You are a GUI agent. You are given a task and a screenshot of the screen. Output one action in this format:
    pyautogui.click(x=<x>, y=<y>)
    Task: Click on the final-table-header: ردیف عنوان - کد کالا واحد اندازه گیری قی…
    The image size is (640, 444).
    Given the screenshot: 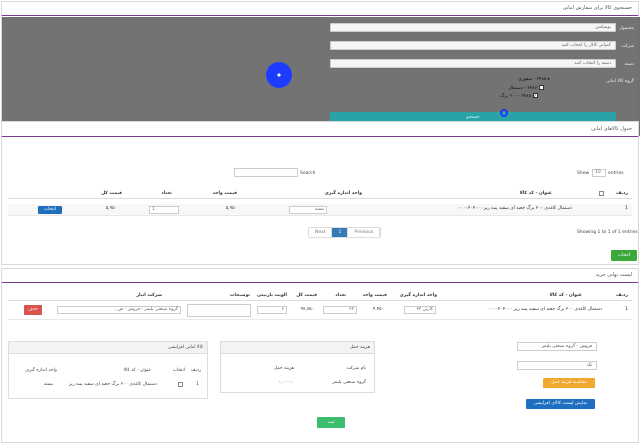 What is the action you would take?
    pyautogui.click(x=320, y=296)
    